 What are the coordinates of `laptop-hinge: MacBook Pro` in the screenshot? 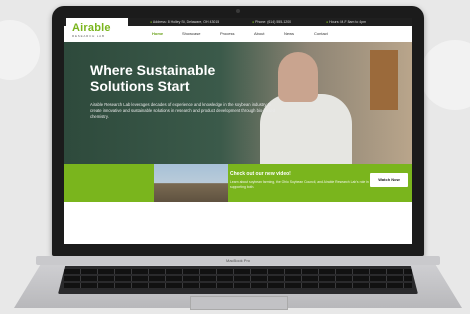 It's located at (238, 260).